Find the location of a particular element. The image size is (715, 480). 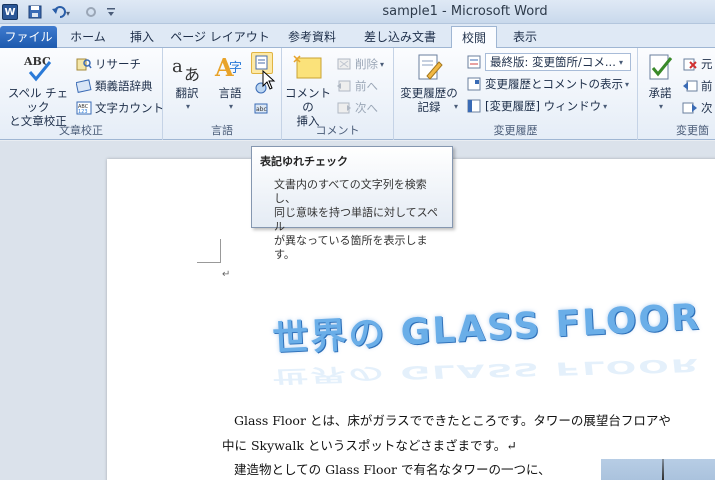

language-icon: A字 is located at coordinates (230, 68).